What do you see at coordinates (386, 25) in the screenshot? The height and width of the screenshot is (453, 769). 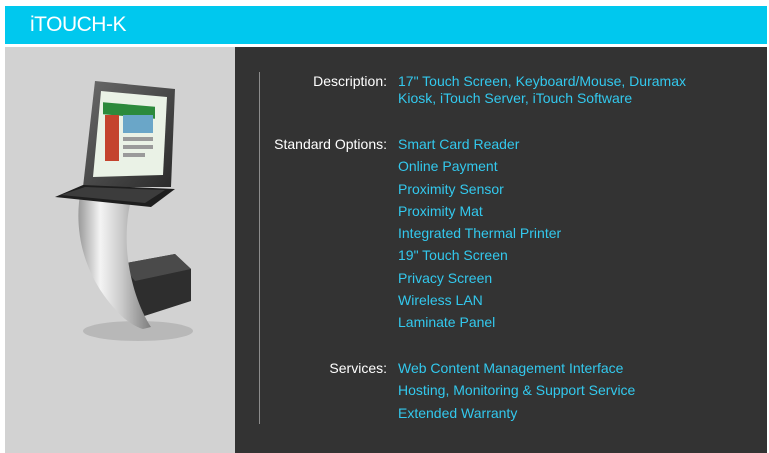 I see `header-bar: iTOUCH-K` at bounding box center [386, 25].